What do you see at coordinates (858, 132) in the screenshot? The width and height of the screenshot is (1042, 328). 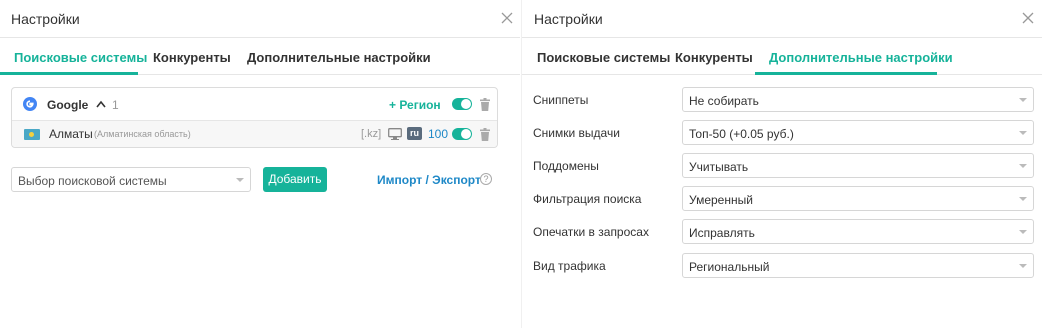 I see `serp-snapshots-select: Топ-50 (+0.05 руб.)` at bounding box center [858, 132].